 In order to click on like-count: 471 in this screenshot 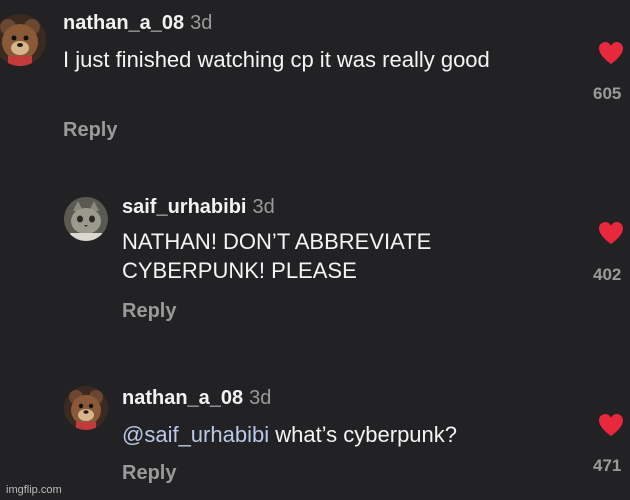, I will do `click(607, 465)`.